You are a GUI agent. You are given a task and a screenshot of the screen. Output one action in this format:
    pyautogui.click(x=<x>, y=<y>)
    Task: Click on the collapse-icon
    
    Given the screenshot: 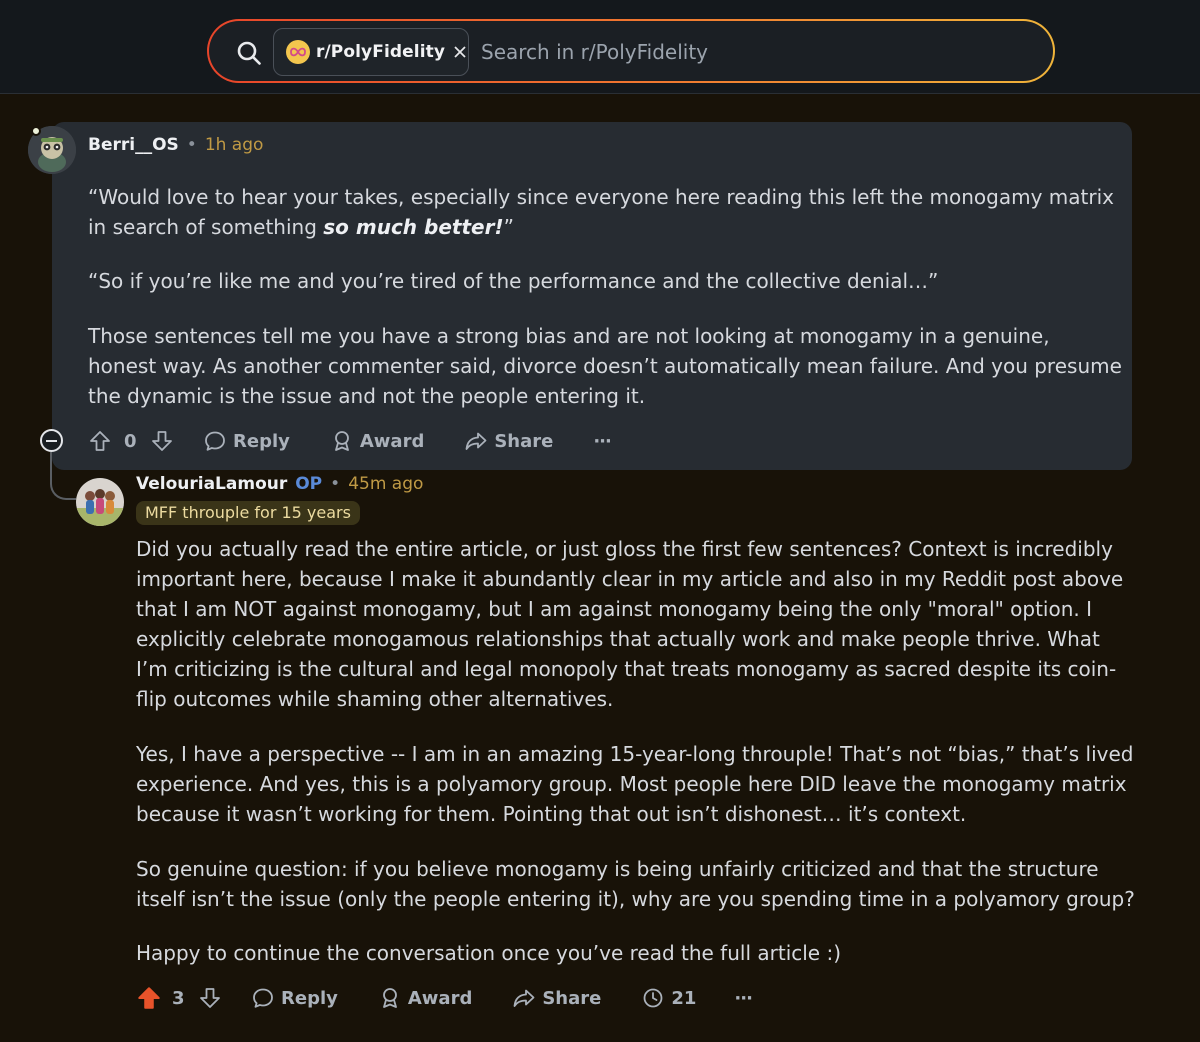 What is the action you would take?
    pyautogui.click(x=51, y=440)
    